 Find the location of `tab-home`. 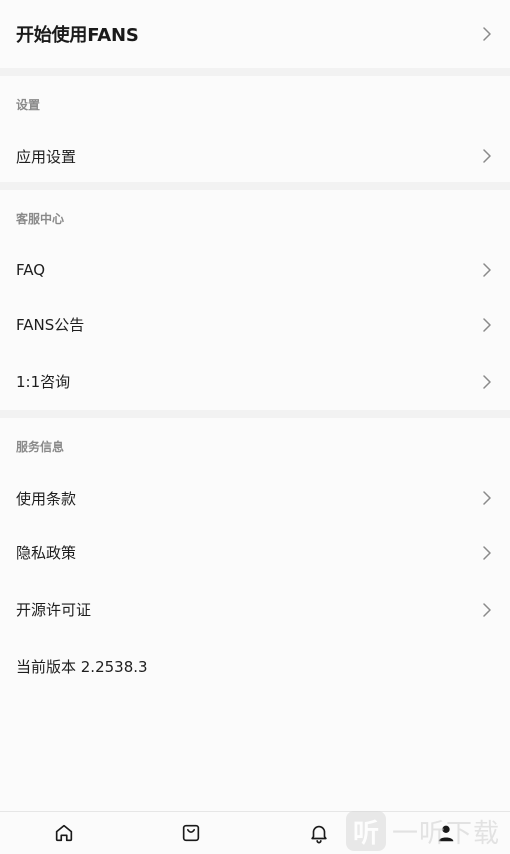

tab-home is located at coordinates (64, 833).